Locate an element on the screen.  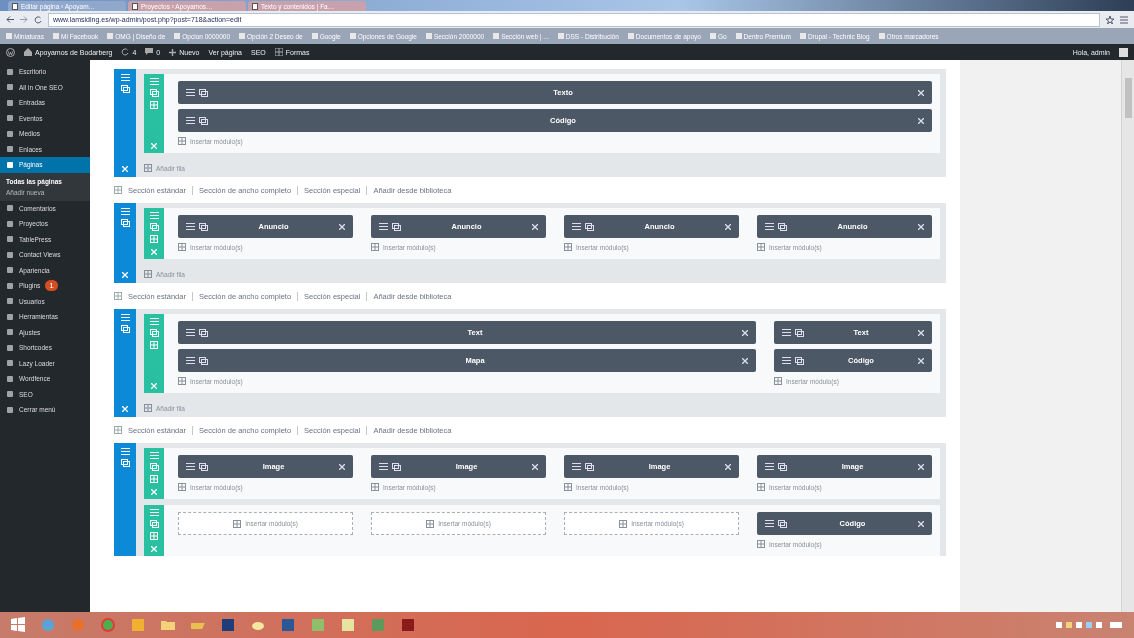
scrollbar is located at coordinates (1127, 336).